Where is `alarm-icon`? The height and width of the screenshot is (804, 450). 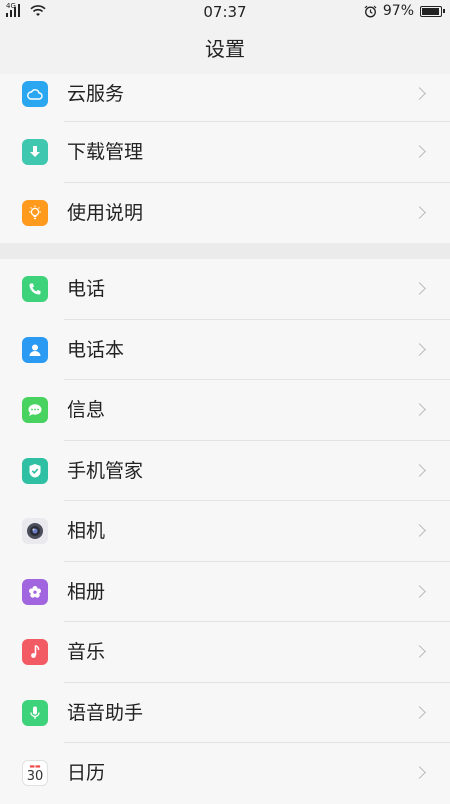
alarm-icon is located at coordinates (370, 11).